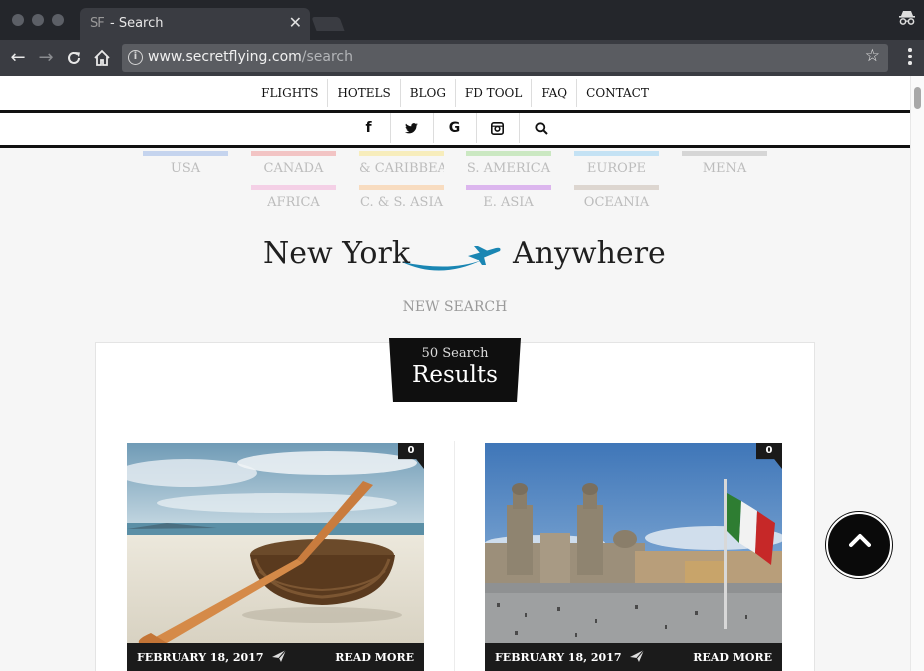 This screenshot has height=671, width=924. I want to click on twitter-icon, so click(412, 128).